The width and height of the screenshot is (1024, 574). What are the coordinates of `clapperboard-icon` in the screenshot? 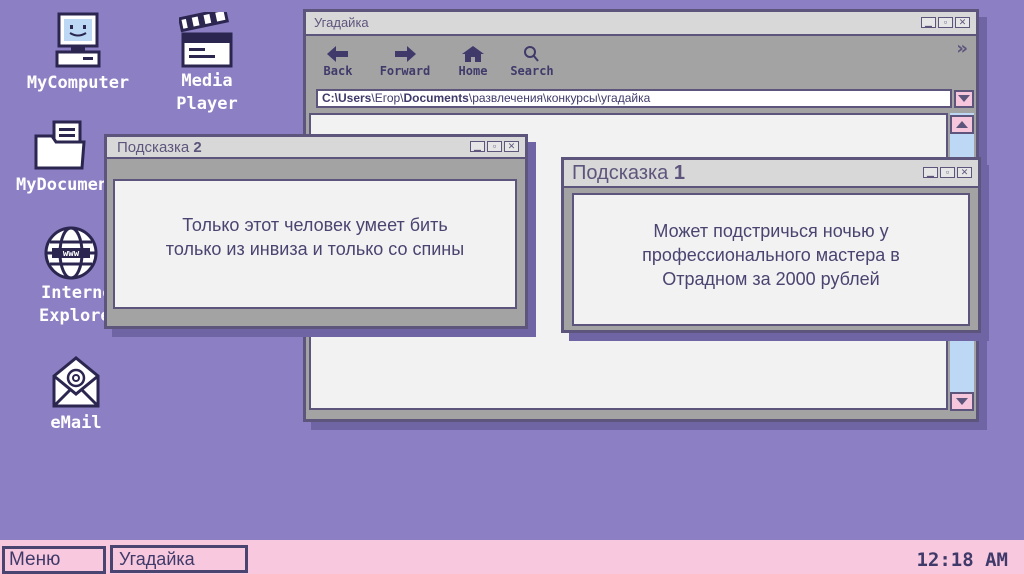 It's located at (206, 40).